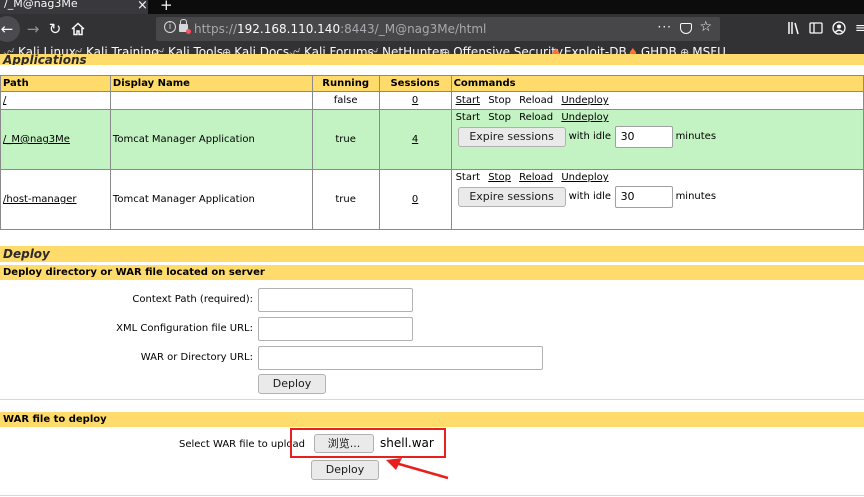  I want to click on arrow-right-icon: →, so click(33, 29).